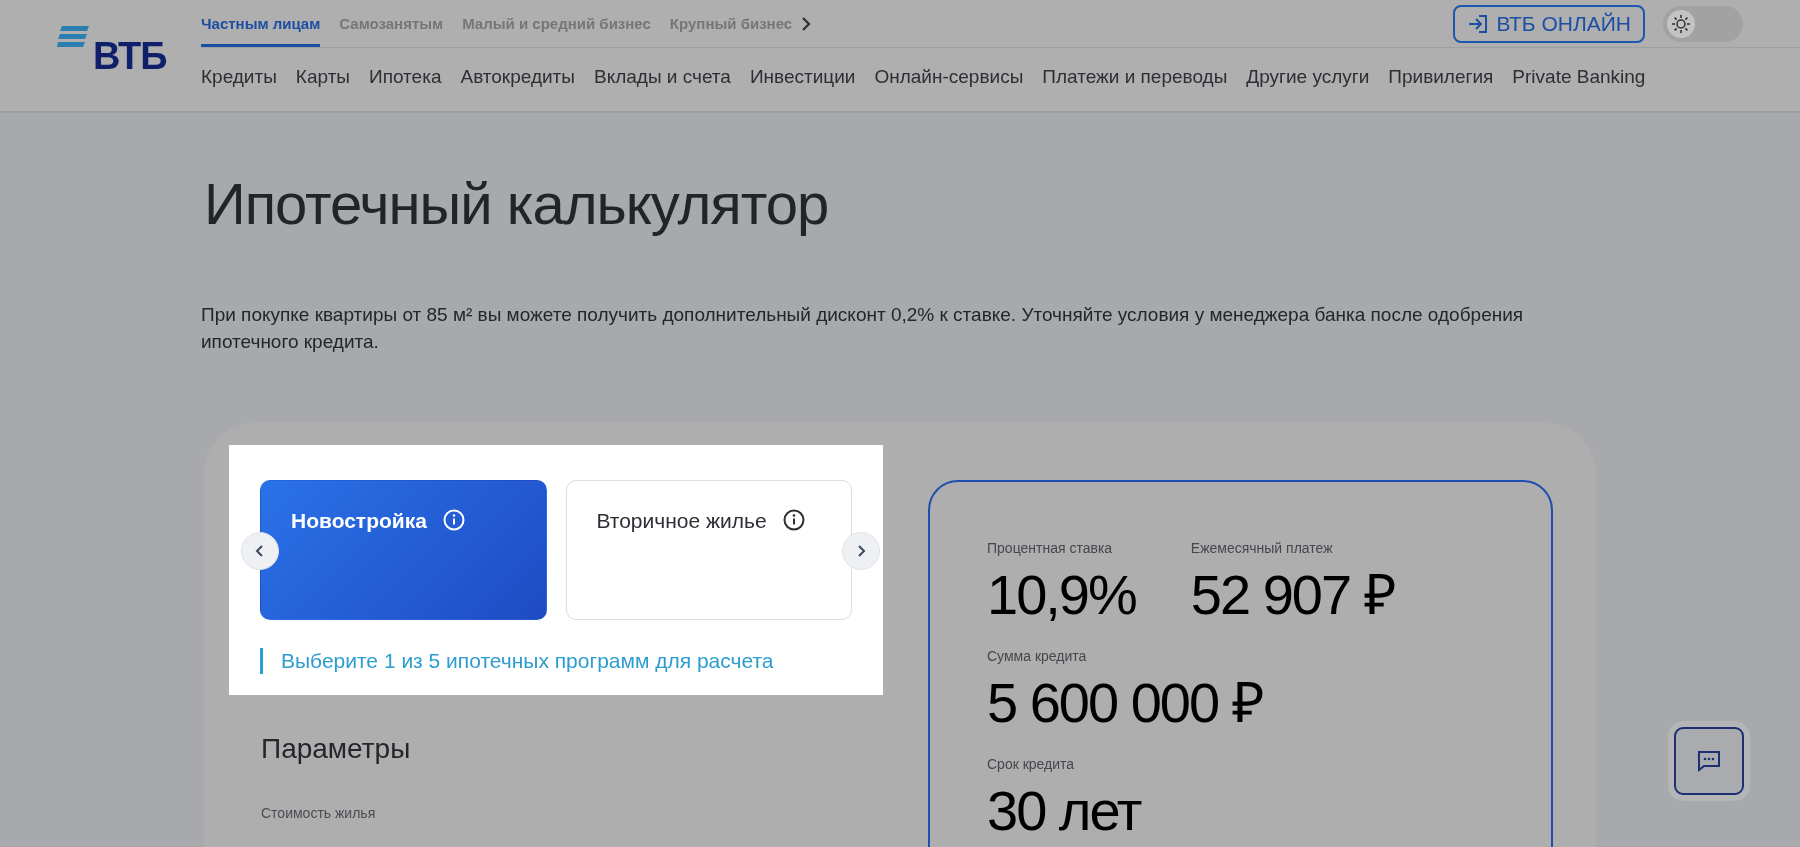 This screenshot has height=847, width=1800. What do you see at coordinates (1050, 548) in the screenshot?
I see `result-label: Процентная ставка` at bounding box center [1050, 548].